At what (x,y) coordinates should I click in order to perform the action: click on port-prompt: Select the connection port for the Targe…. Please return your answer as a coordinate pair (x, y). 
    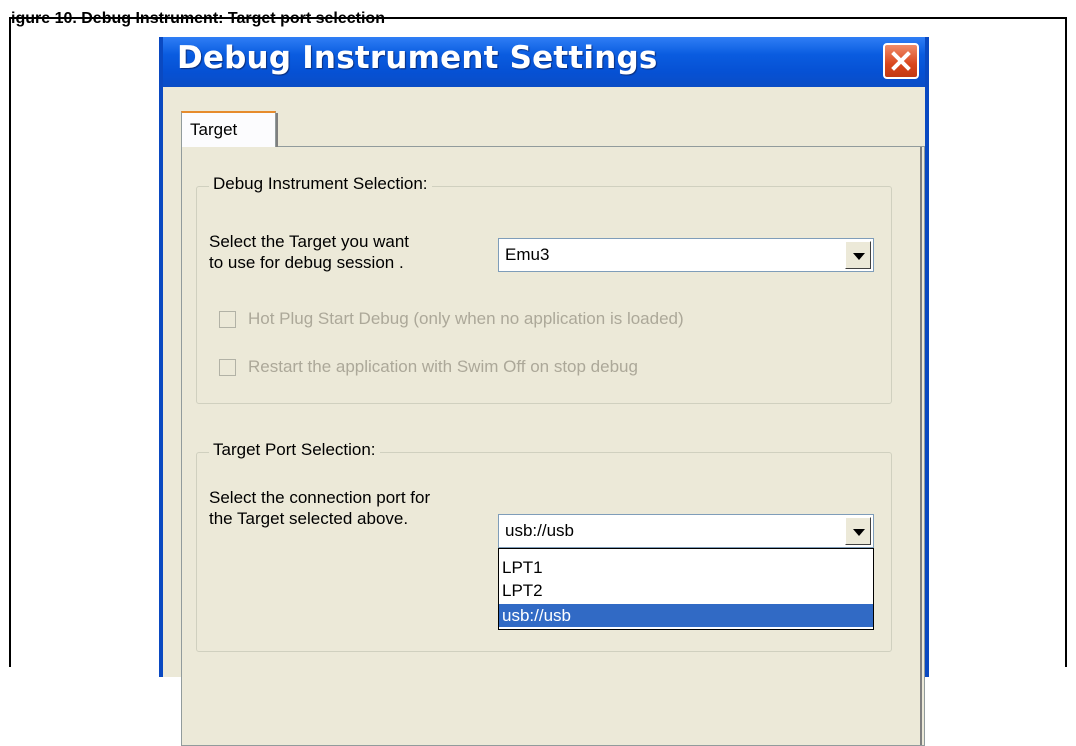
    Looking at the image, I should click on (319, 508).